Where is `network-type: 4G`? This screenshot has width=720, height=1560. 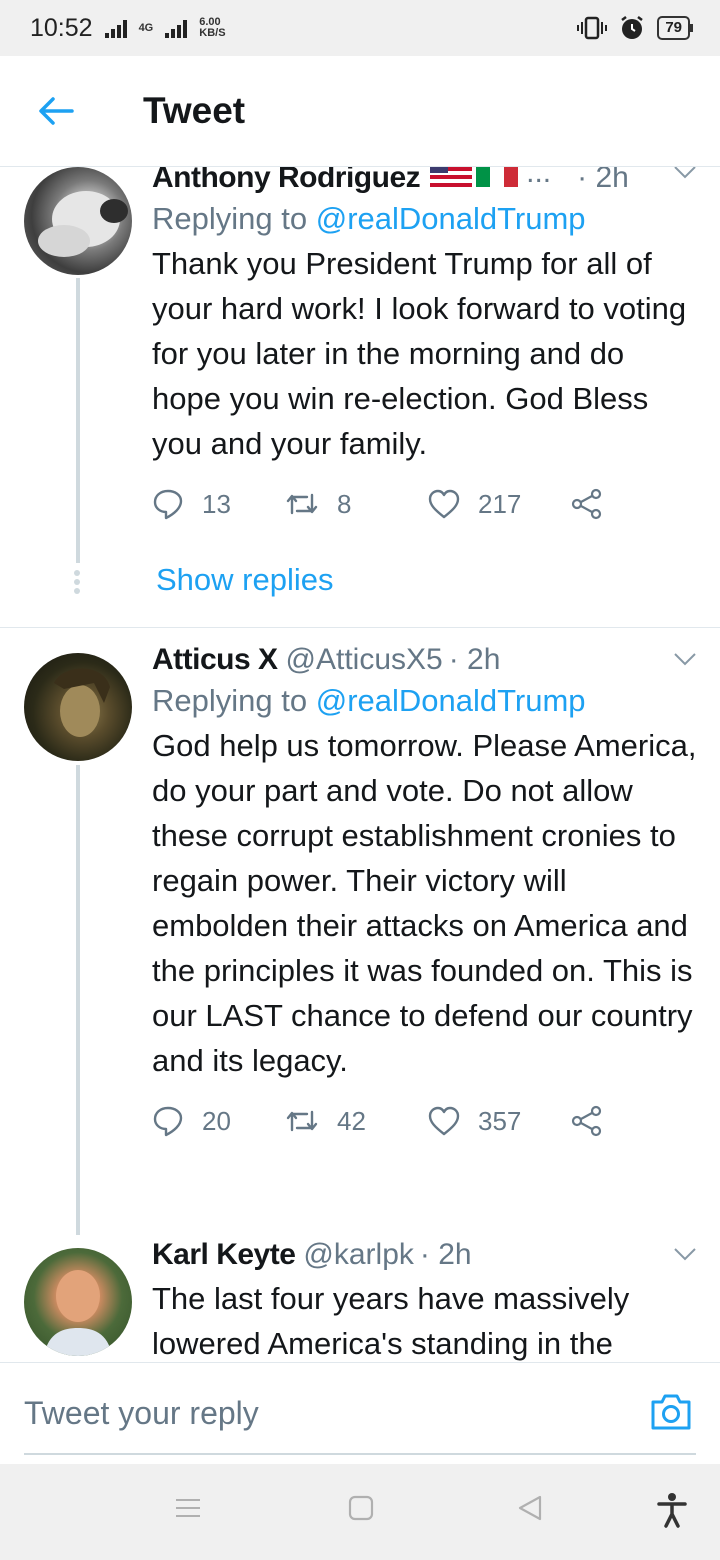
network-type: 4G is located at coordinates (146, 27).